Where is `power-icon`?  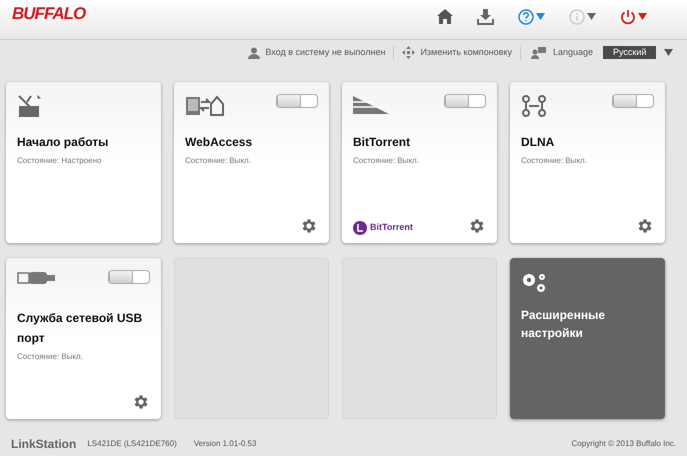 power-icon is located at coordinates (628, 16).